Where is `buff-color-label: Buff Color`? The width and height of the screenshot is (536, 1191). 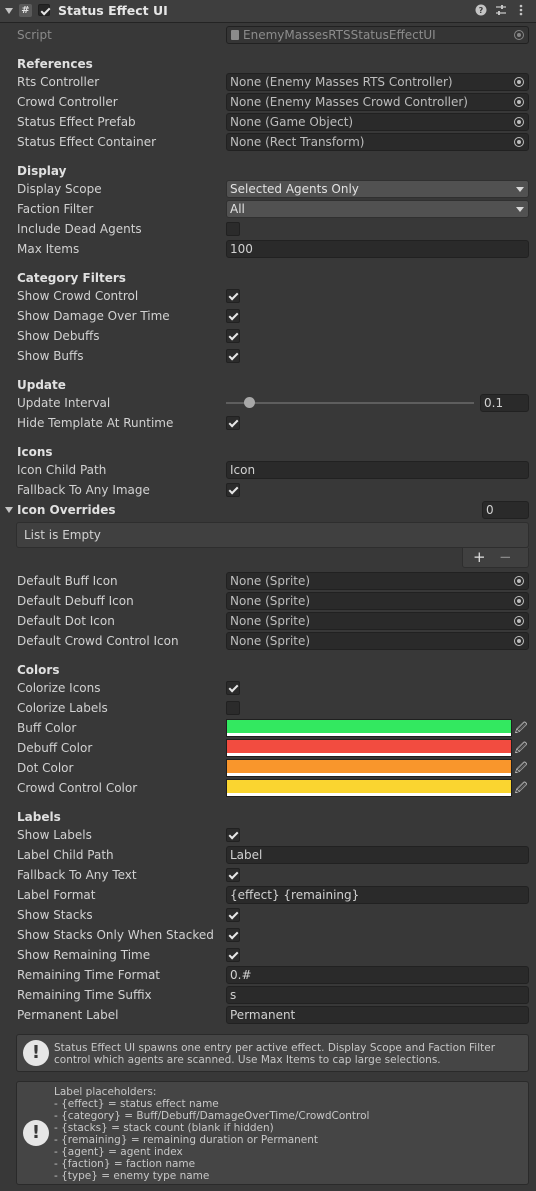
buff-color-label: Buff Color is located at coordinates (47, 728).